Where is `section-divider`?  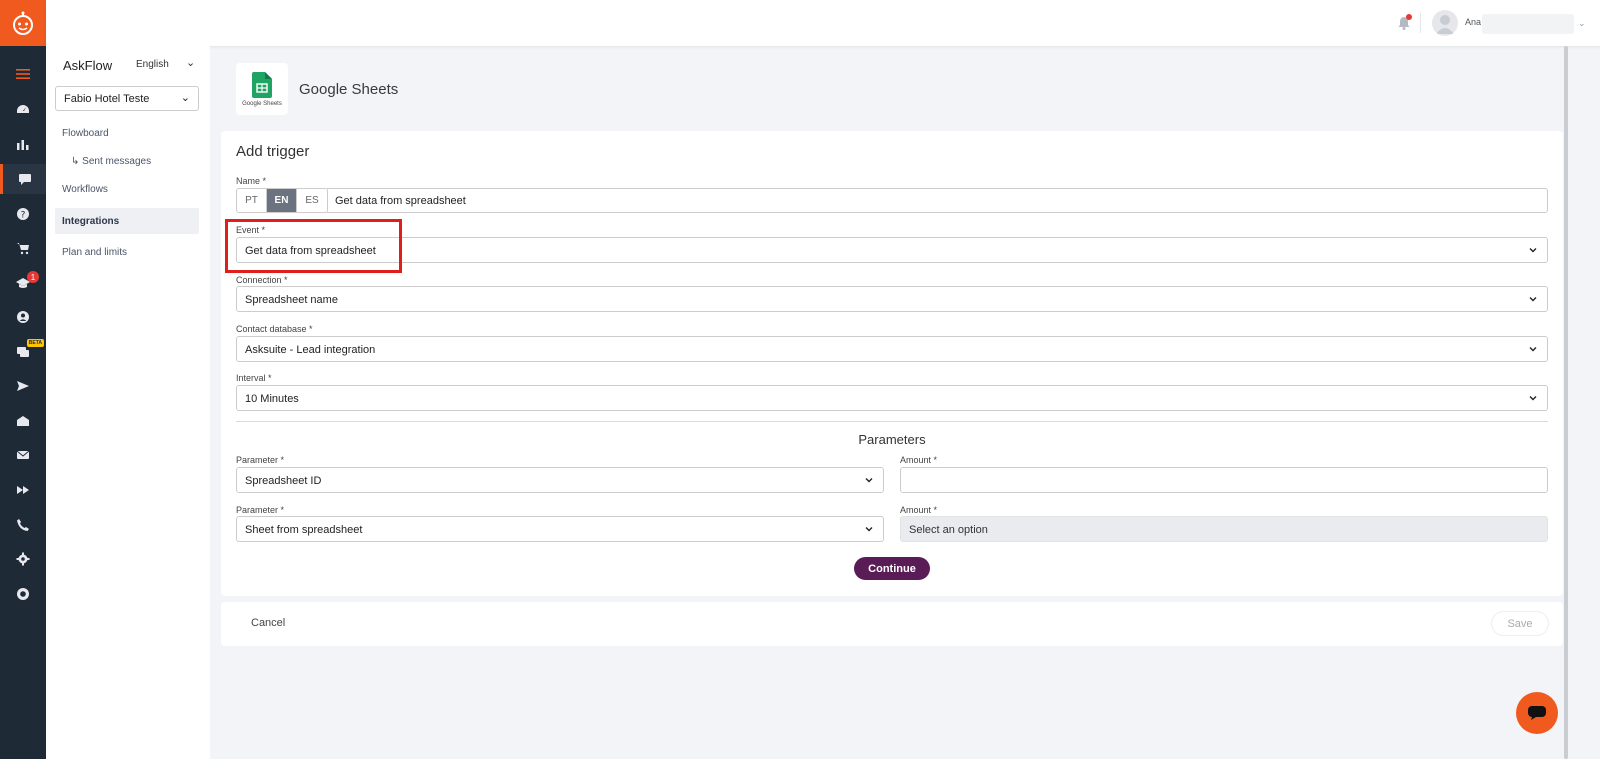
section-divider is located at coordinates (892, 421).